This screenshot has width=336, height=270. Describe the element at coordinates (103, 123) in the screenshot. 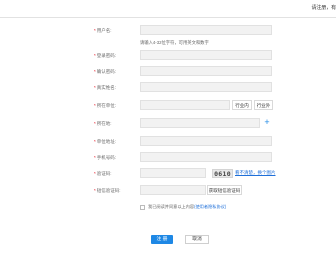

I see `region-label: *所在地:` at that location.